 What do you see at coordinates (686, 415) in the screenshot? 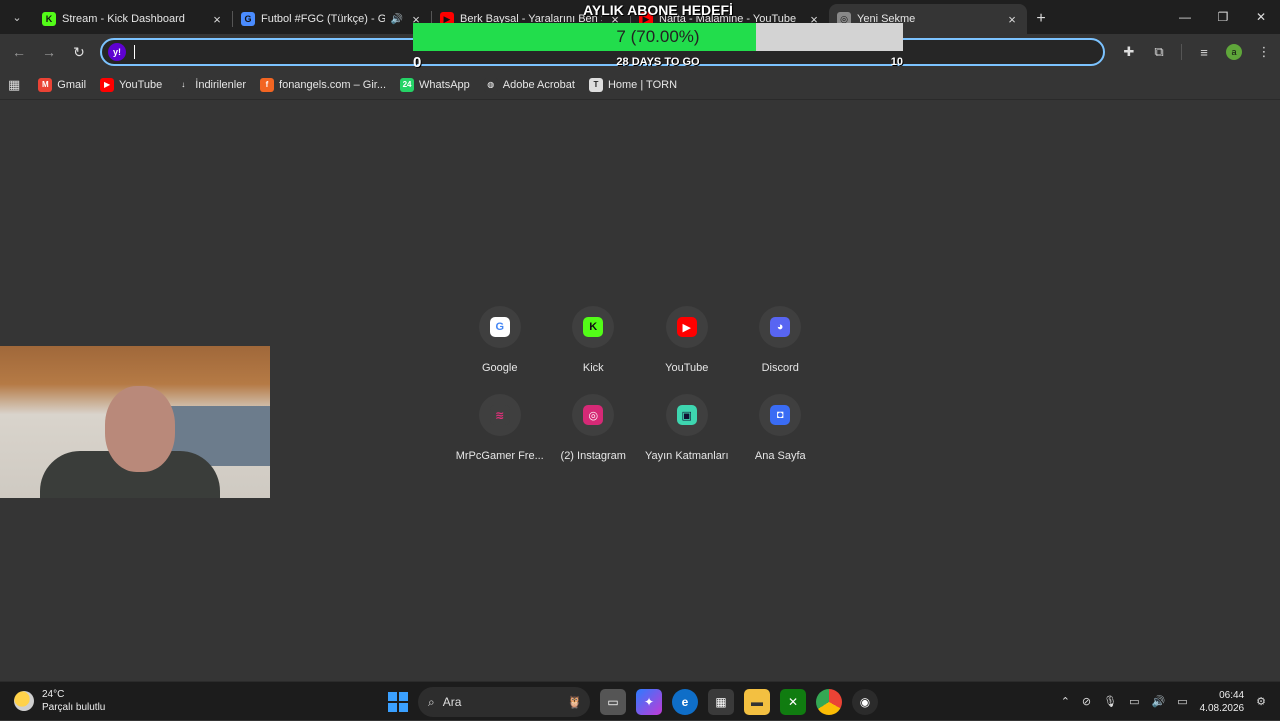
I see `shortcut-logo-icon: ▣` at bounding box center [686, 415].